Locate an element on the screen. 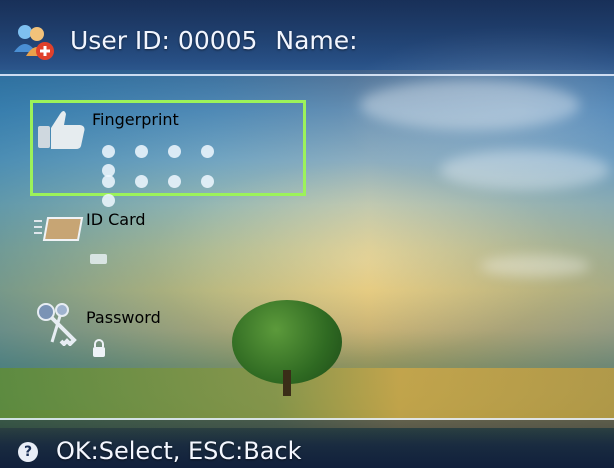 The height and width of the screenshot is (468, 614). fingerprint-slots is located at coordinates (172, 175).